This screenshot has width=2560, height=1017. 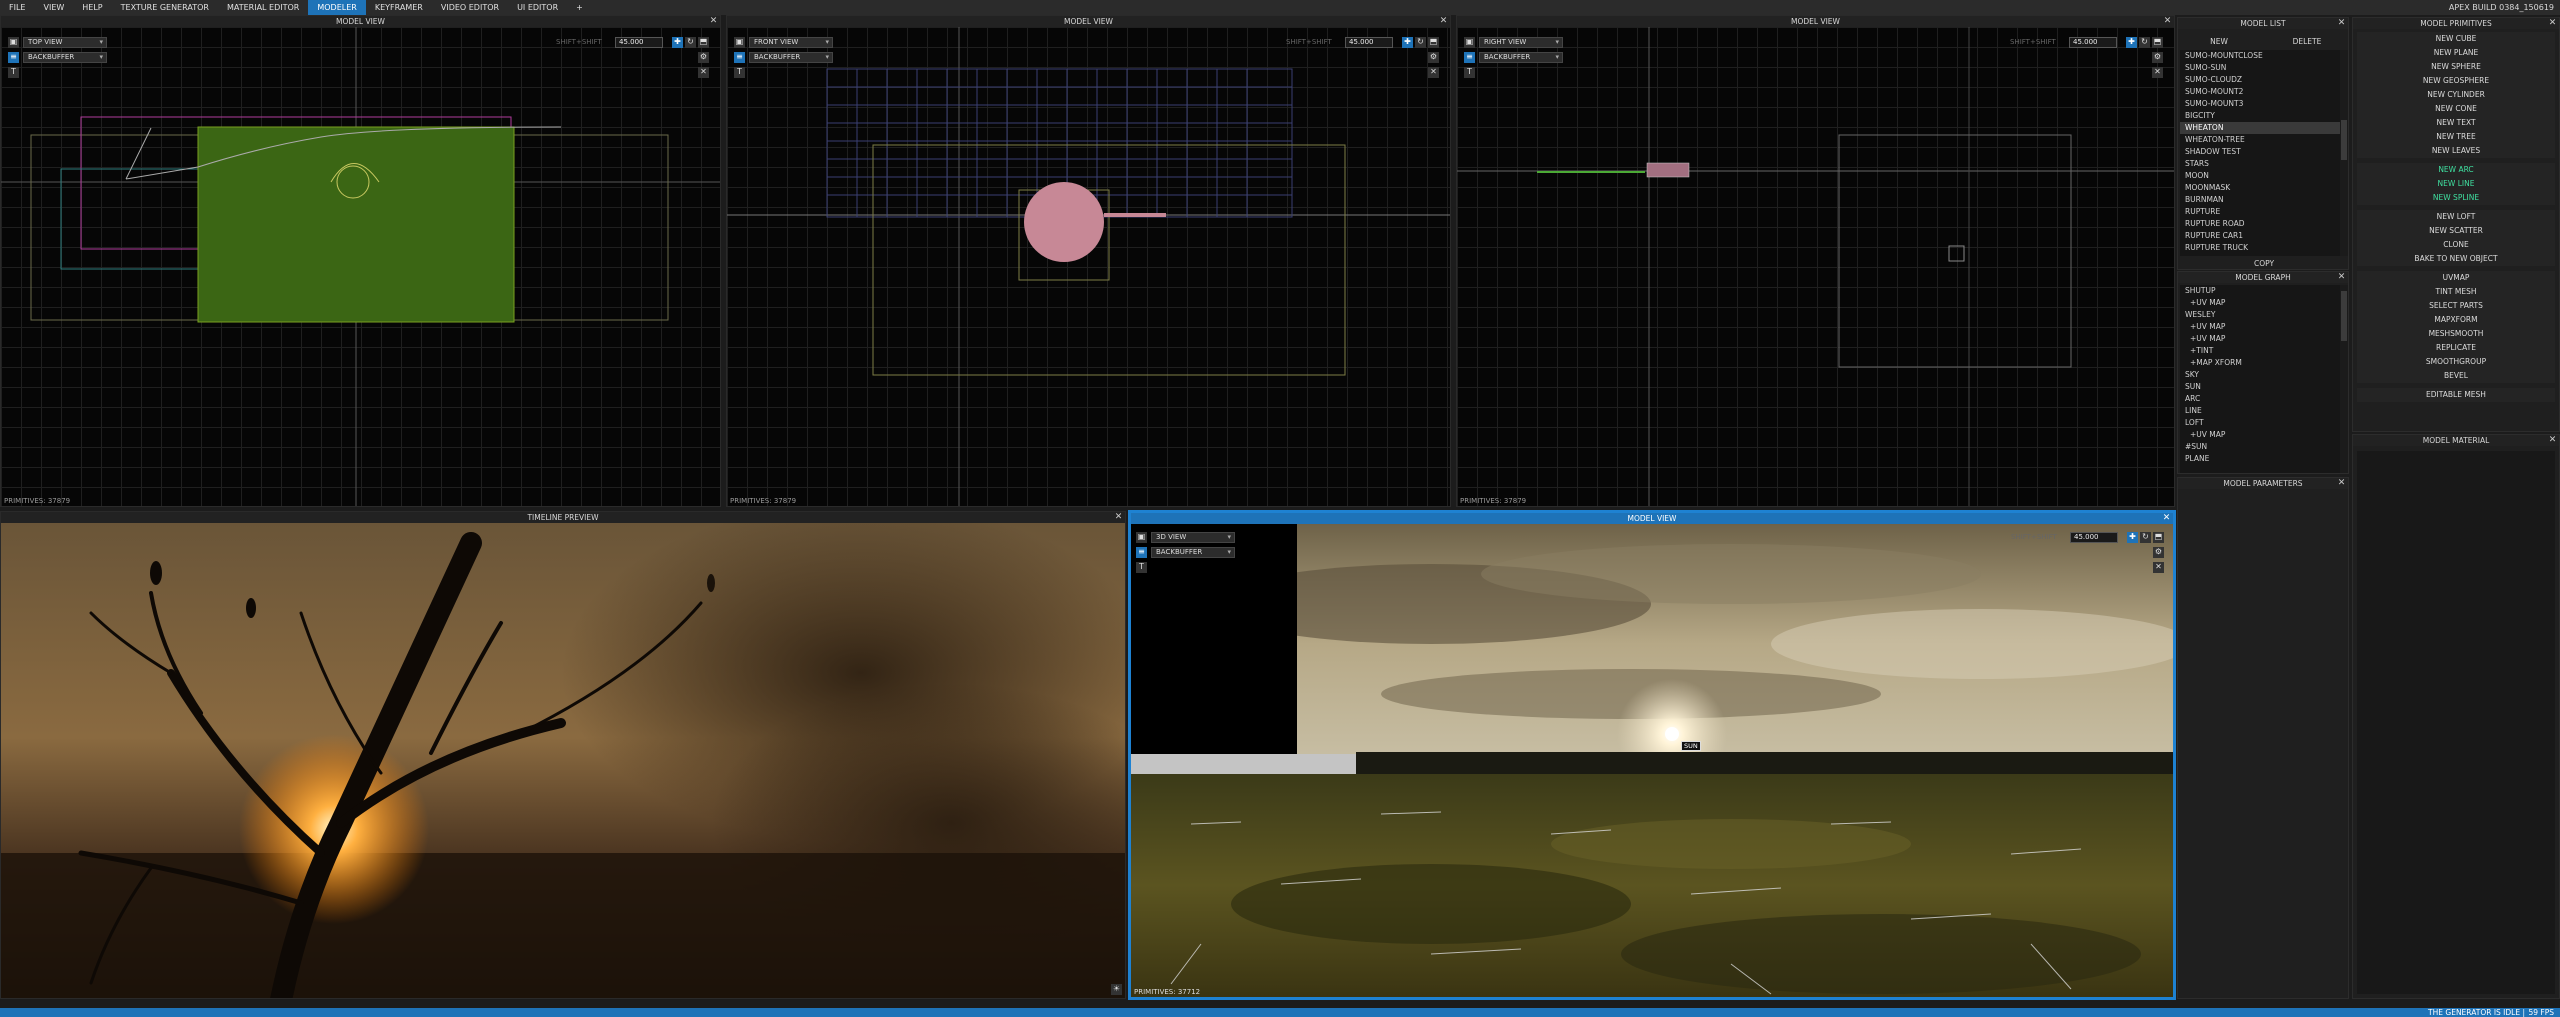 I want to click on list-item: SUMO-MOUNT3, so click(x=2264, y=104).